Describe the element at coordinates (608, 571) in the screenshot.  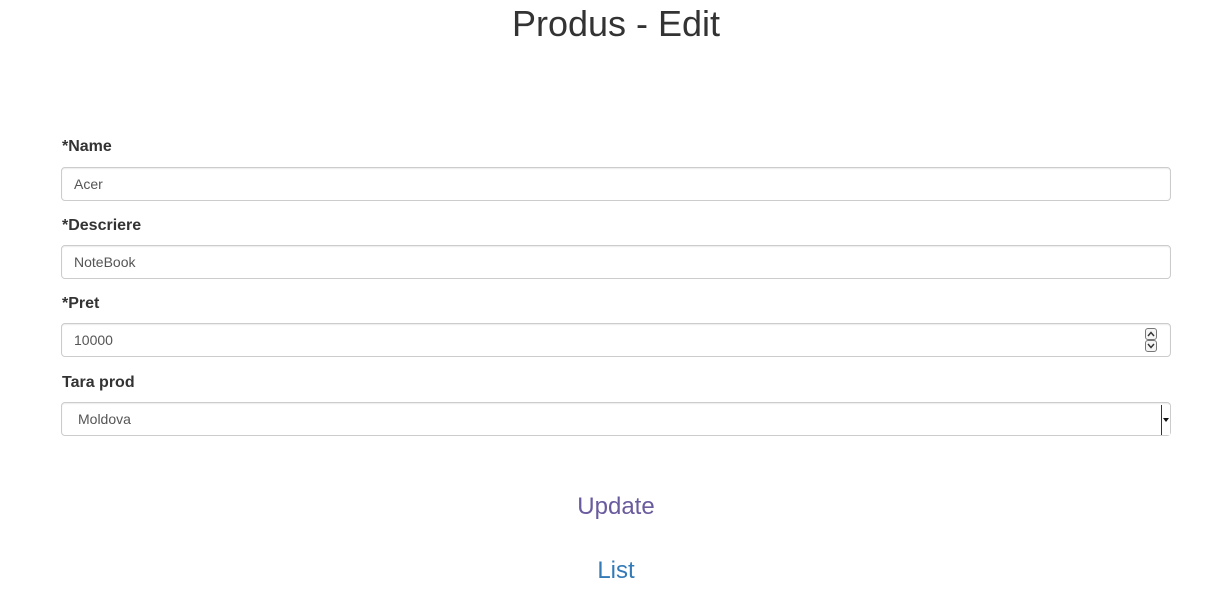
I see `list-link: List` at that location.